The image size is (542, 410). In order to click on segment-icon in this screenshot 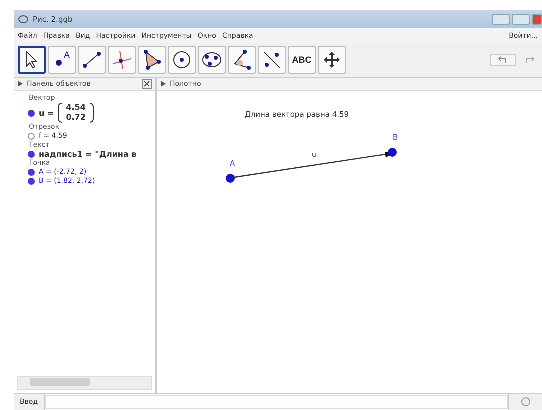, I will do `click(92, 60)`.